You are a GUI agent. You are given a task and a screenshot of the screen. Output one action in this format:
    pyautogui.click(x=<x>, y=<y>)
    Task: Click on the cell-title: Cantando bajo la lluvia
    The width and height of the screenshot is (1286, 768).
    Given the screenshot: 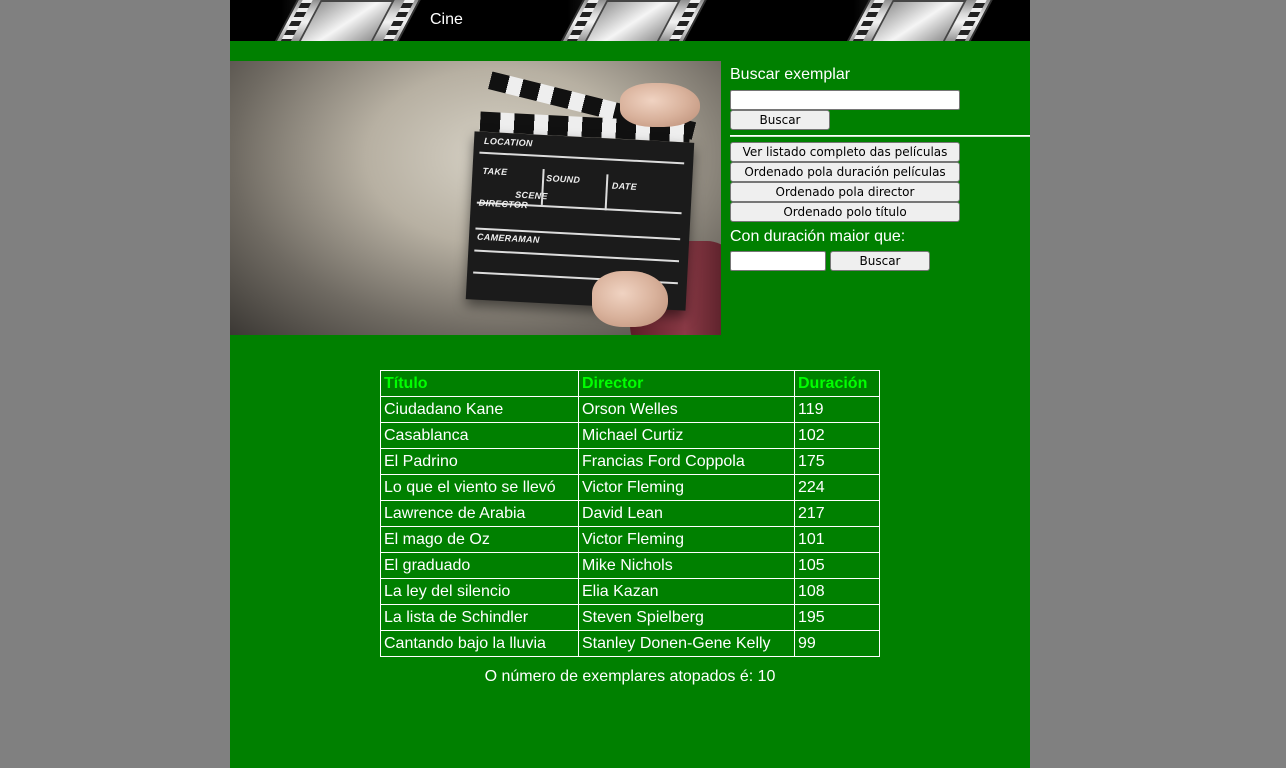 What is the action you would take?
    pyautogui.click(x=479, y=643)
    